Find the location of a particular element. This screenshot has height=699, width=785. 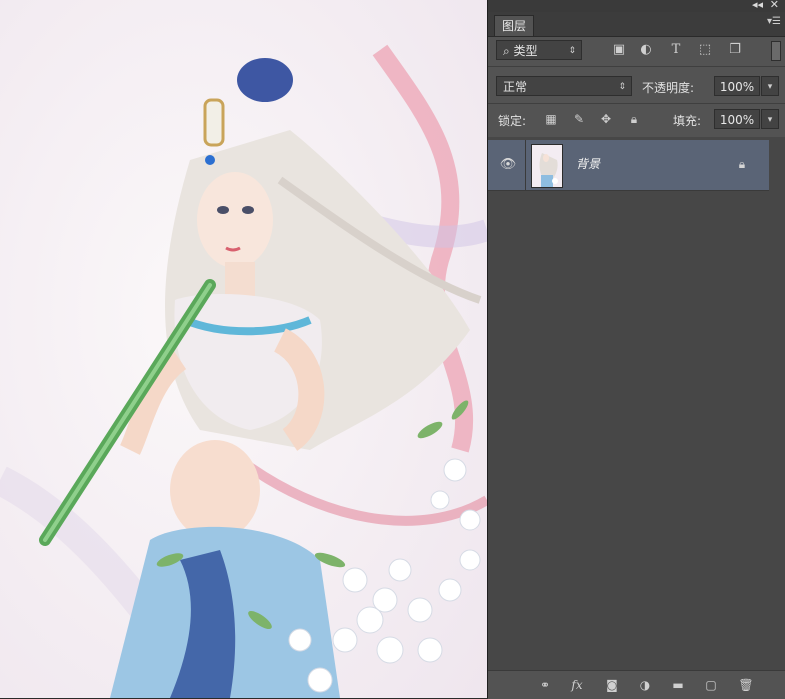

opacity-label: 不透明度: is located at coordinates (668, 88).